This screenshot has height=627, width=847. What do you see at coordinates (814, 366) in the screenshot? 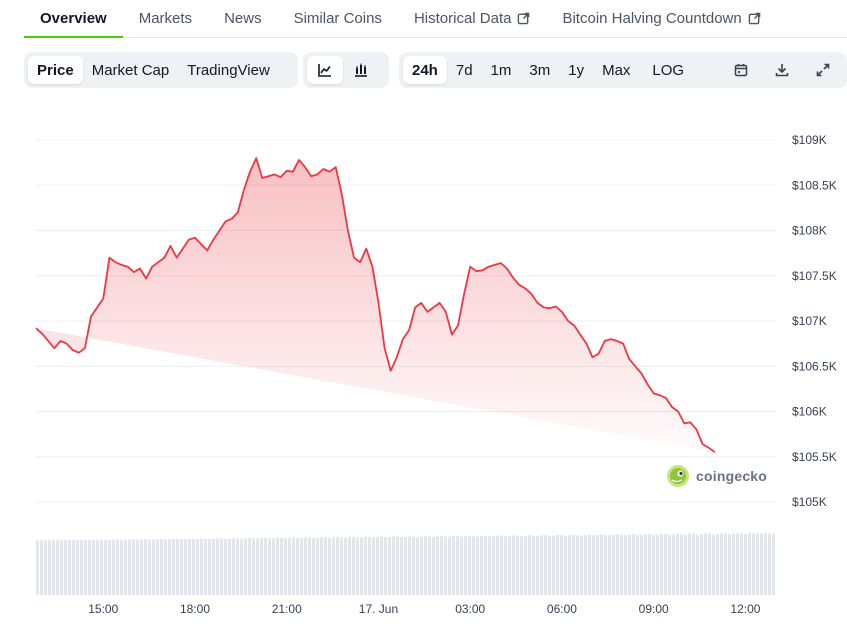
I see `y-tick-label: $106.5K` at bounding box center [814, 366].